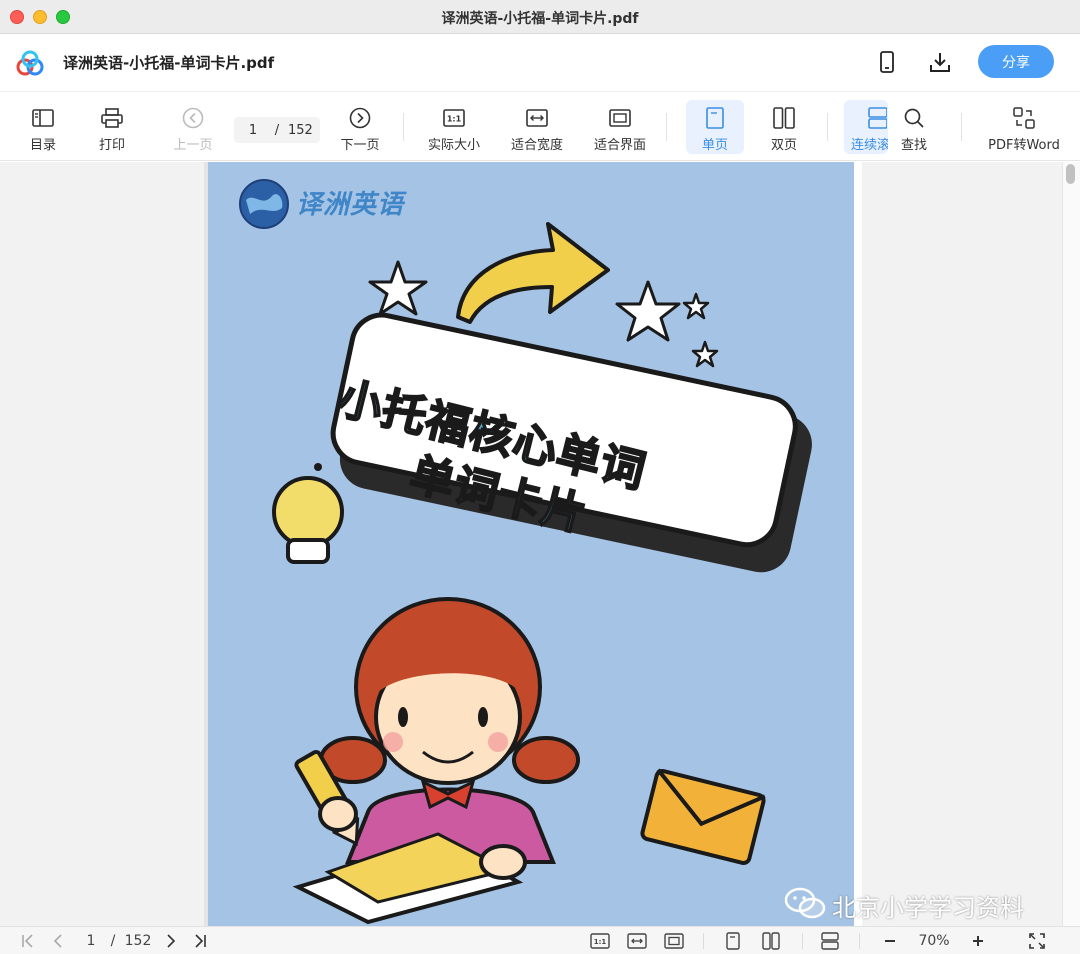 The width and height of the screenshot is (1080, 954). Describe the element at coordinates (540, 63) in the screenshot. I see `app-header: 译洲英语-小托福-单词卡片.pdf 分享` at that location.